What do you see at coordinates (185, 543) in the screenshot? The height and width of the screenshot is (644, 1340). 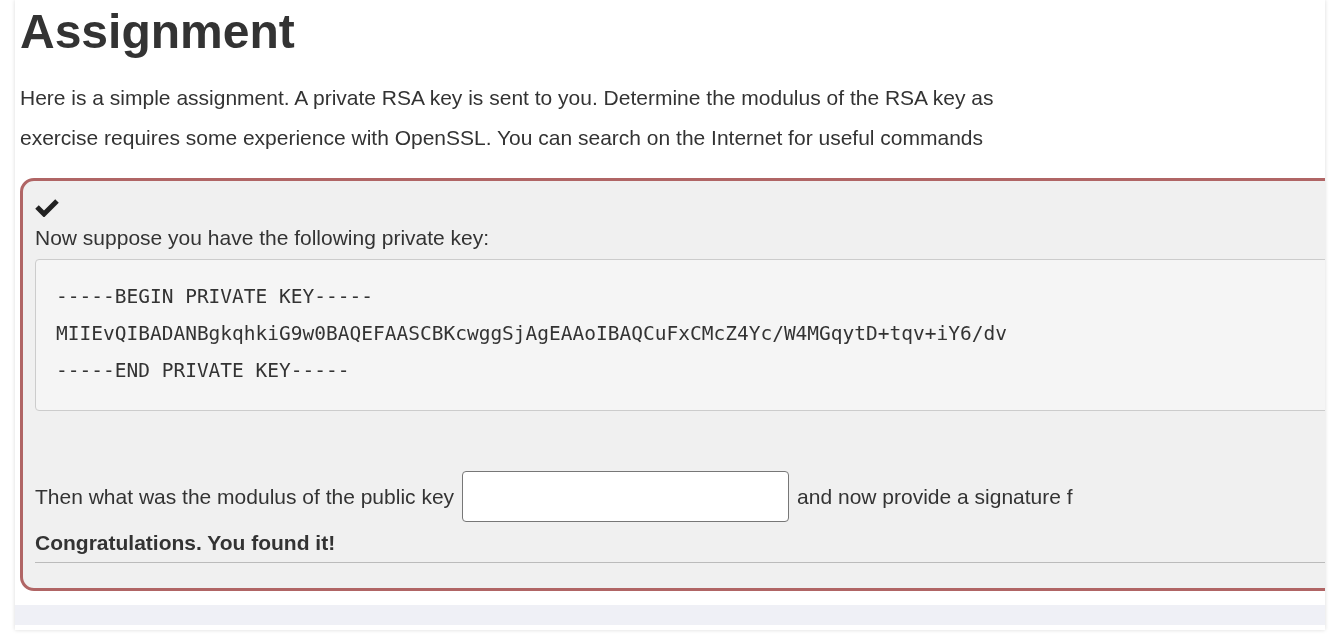 I see `feedback-message: Congratulations. You found it!` at bounding box center [185, 543].